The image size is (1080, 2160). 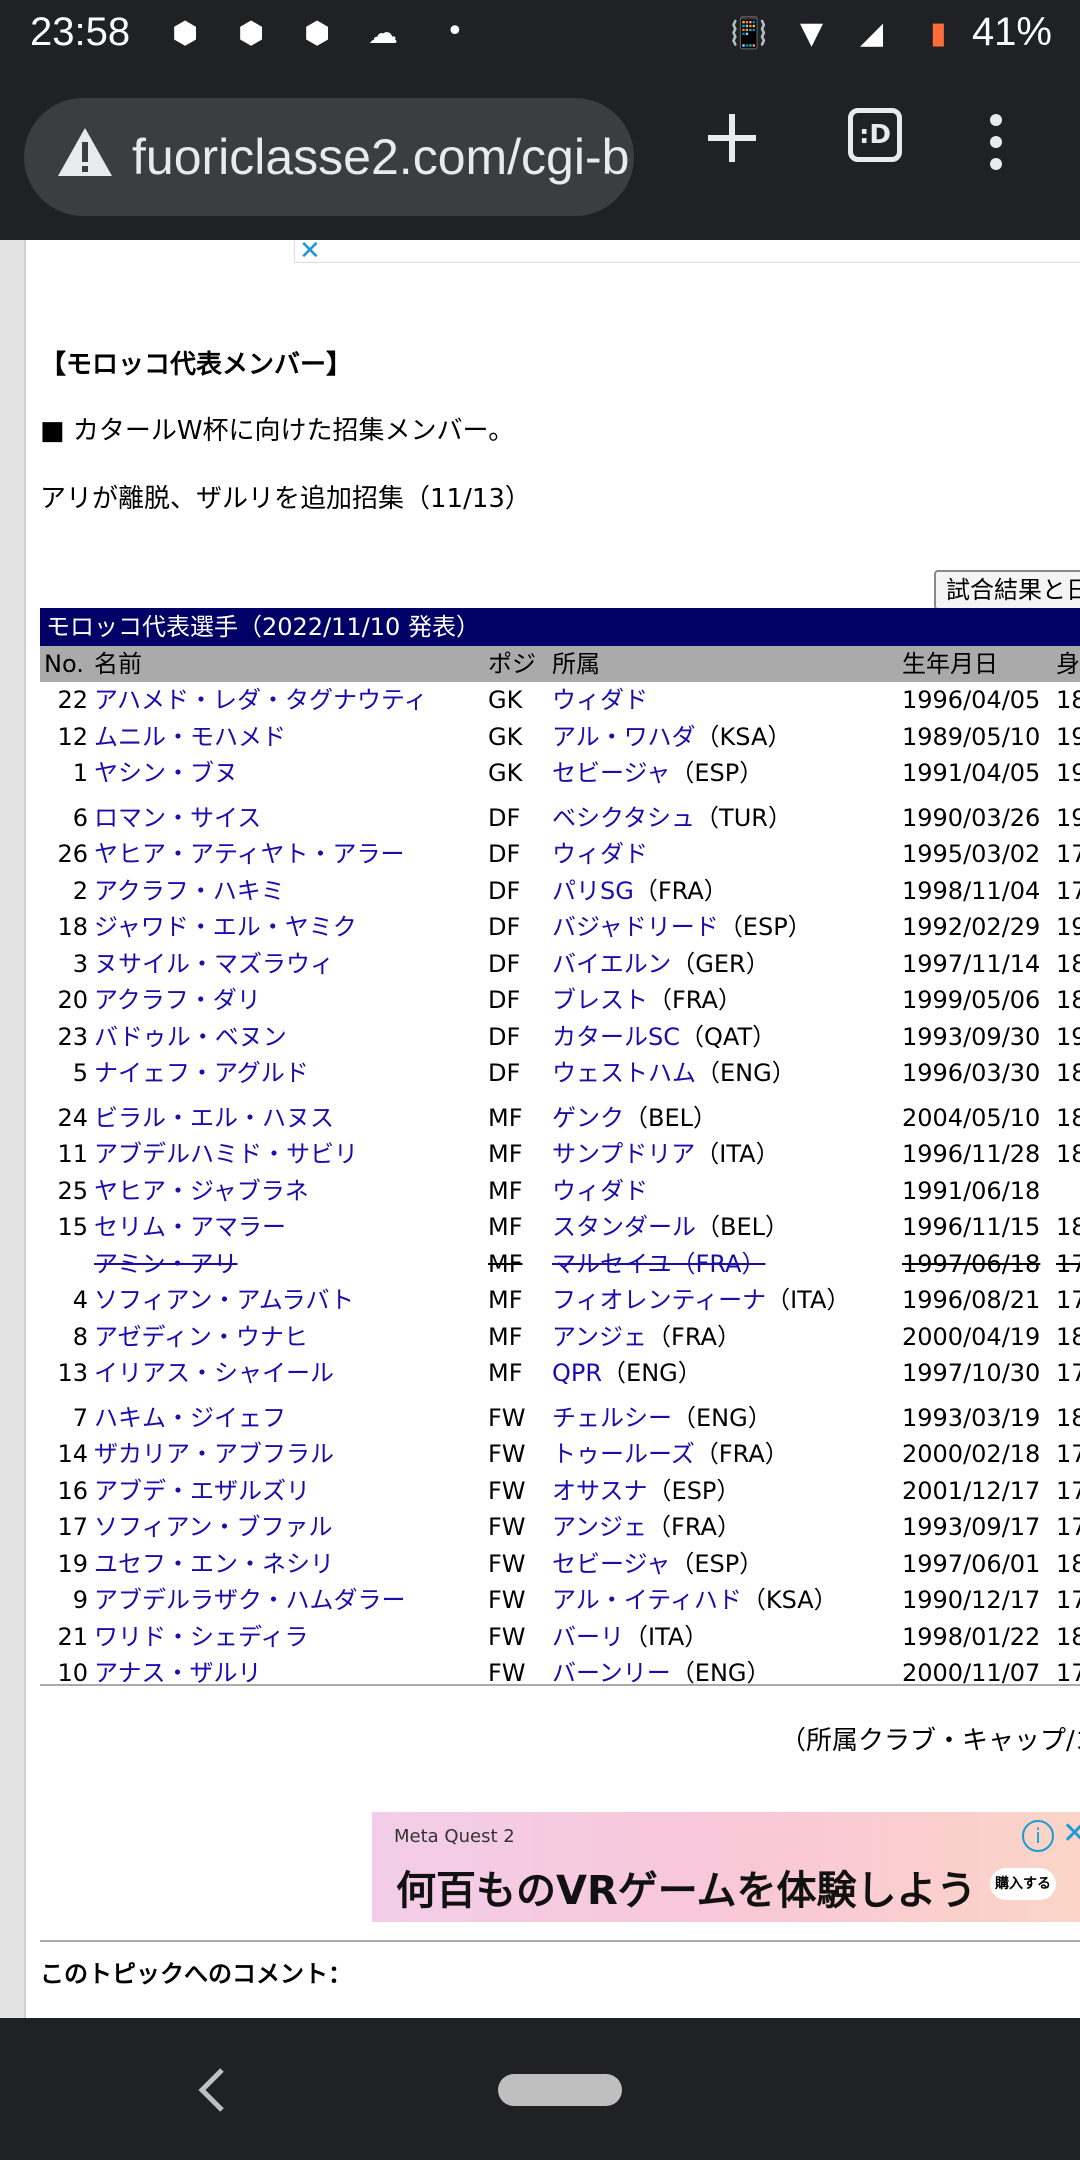 I want to click on browser-toolbar: fuoriclasse2.com/cgi-b :D, so click(x=540, y=156).